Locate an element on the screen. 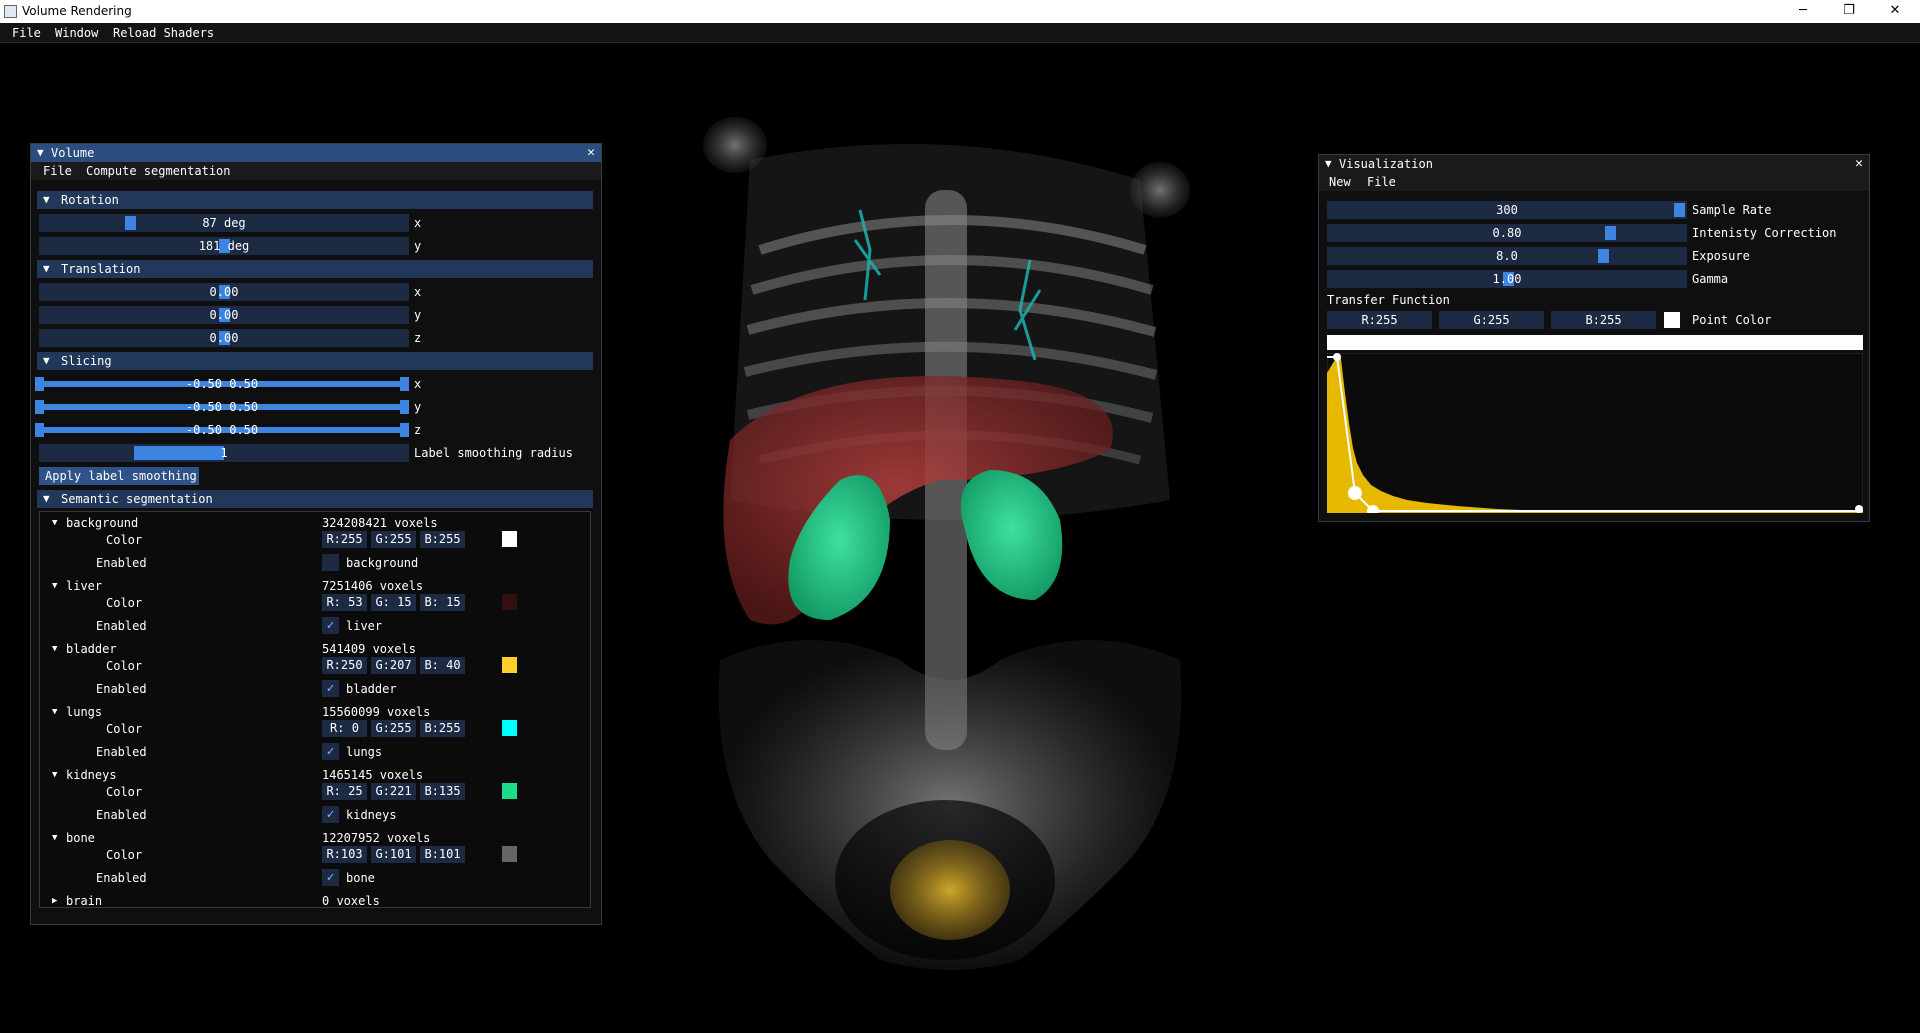 The width and height of the screenshot is (1920, 1033). transfer-function-histogram is located at coordinates (1595, 433).